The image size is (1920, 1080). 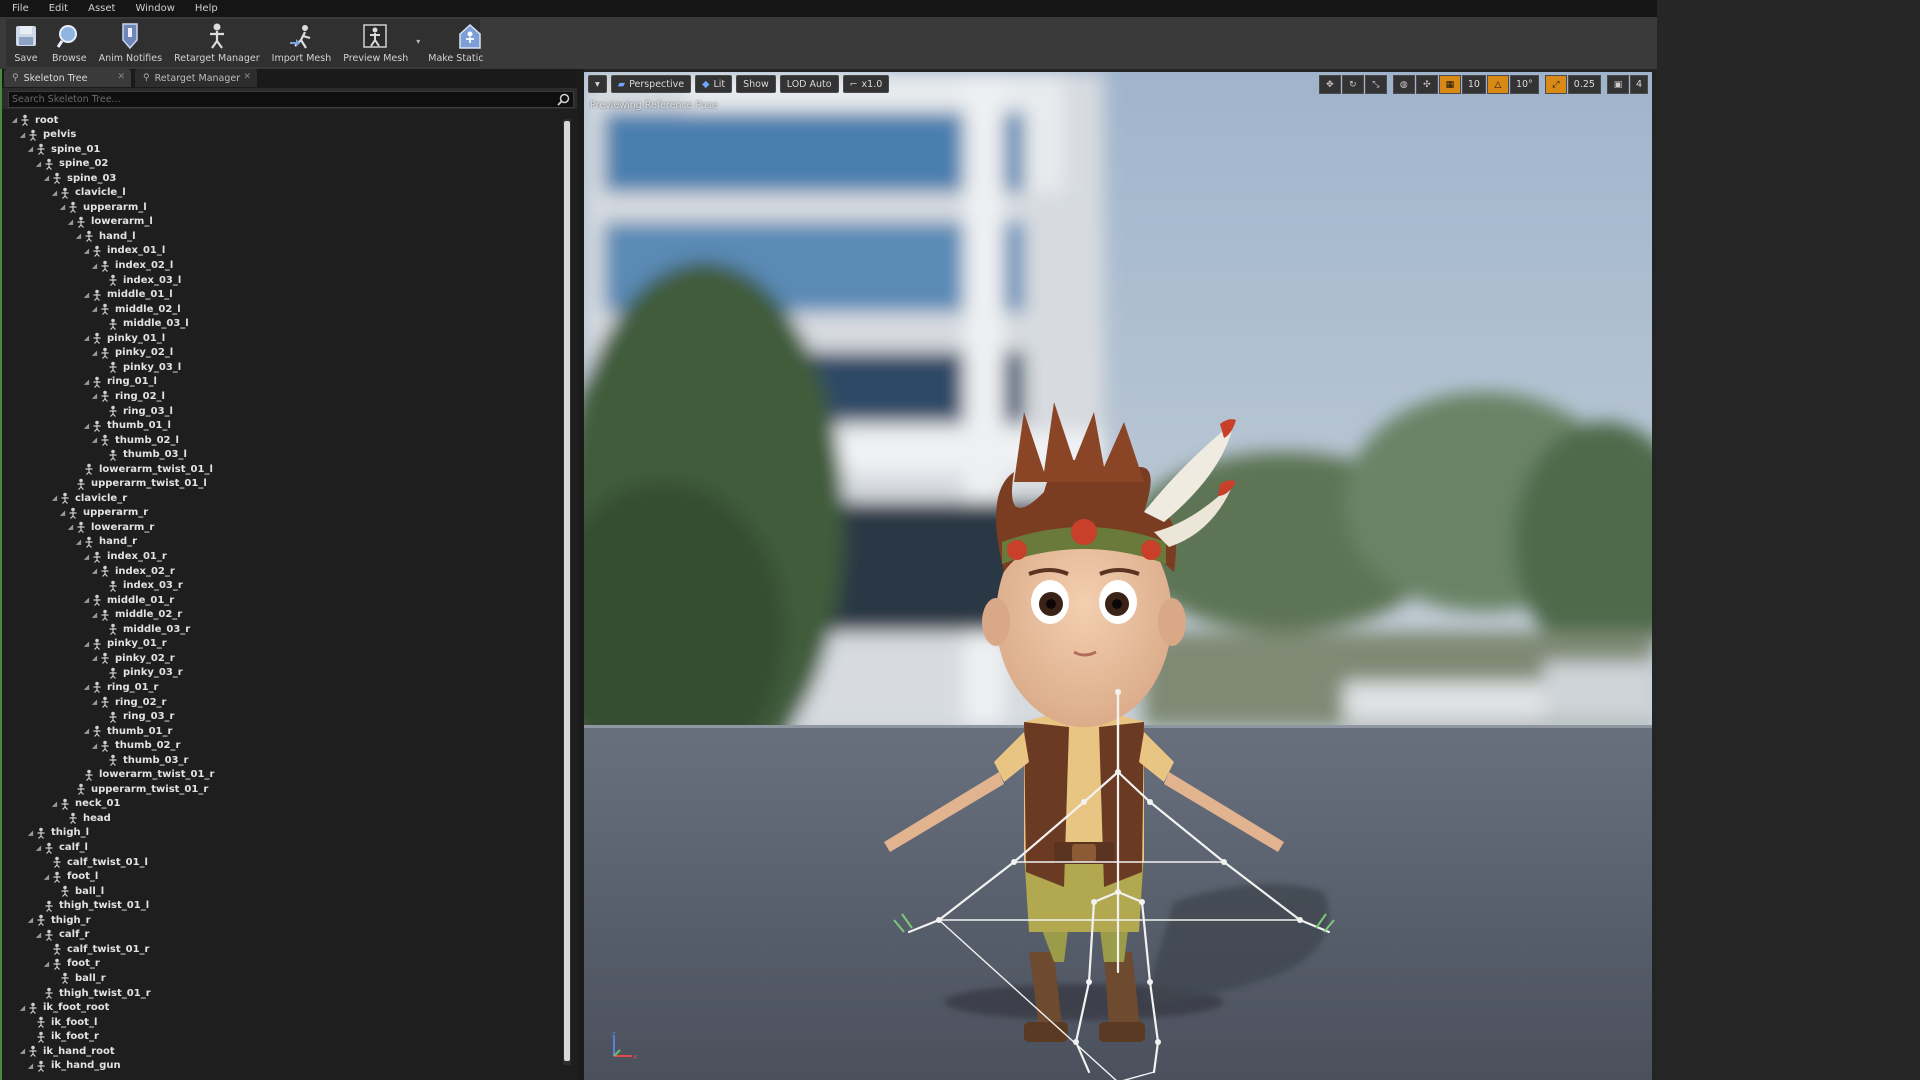 What do you see at coordinates (131, 43) in the screenshot?
I see `anim-notifies-button: Anim Notifies` at bounding box center [131, 43].